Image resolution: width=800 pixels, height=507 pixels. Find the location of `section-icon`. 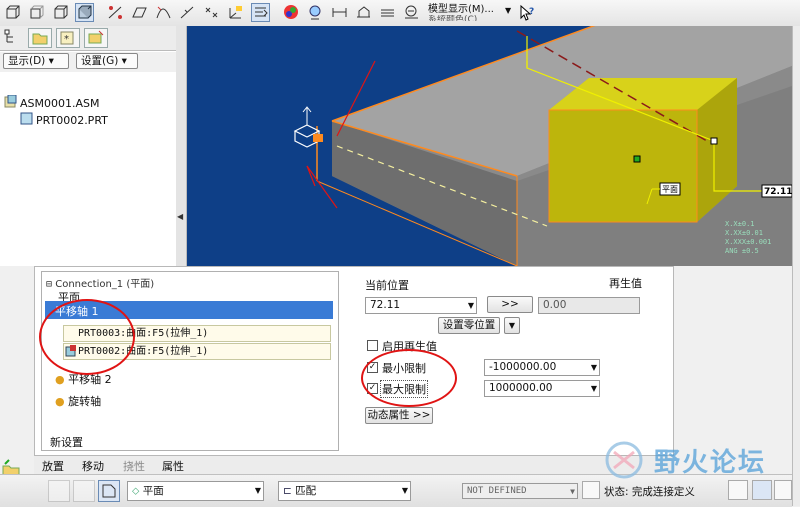

section-icon is located at coordinates (363, 12).